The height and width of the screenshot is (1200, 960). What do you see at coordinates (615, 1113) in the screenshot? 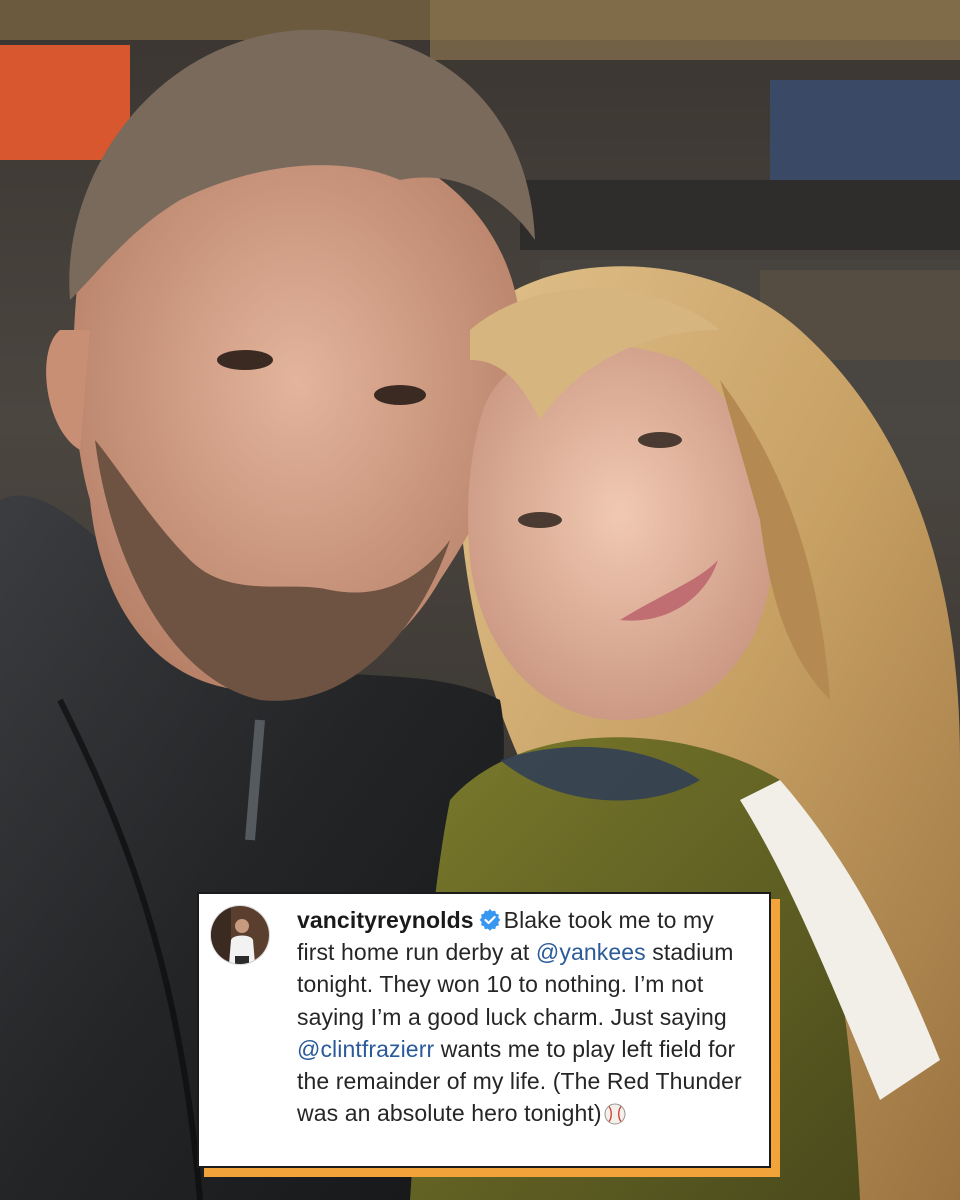
I see `baseball-icon` at bounding box center [615, 1113].